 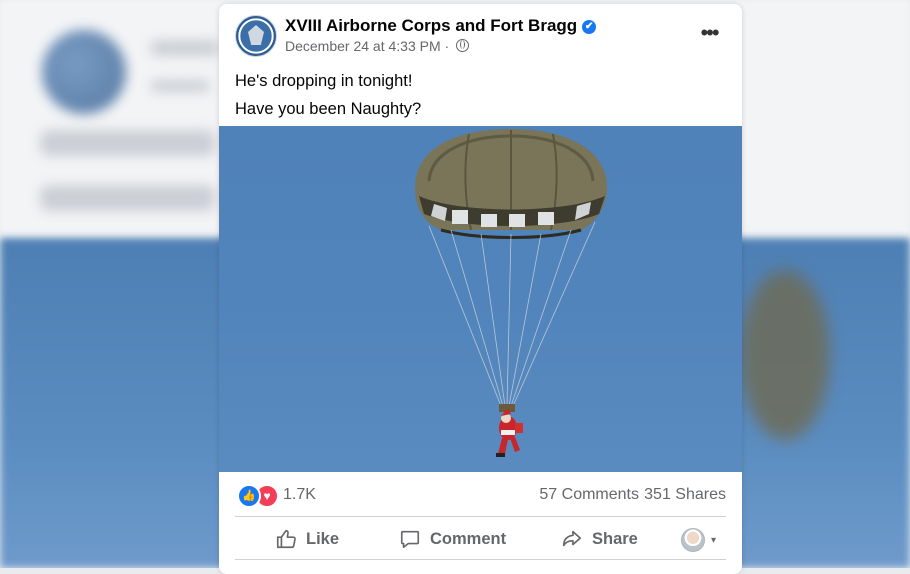 I want to click on react-as-selector: ▾, so click(x=698, y=540).